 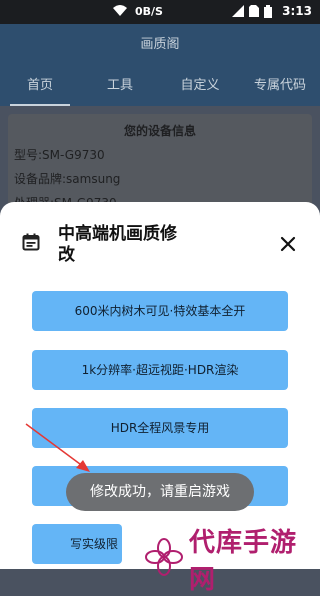 What do you see at coordinates (164, 559) in the screenshot?
I see `flower-logo-icon` at bounding box center [164, 559].